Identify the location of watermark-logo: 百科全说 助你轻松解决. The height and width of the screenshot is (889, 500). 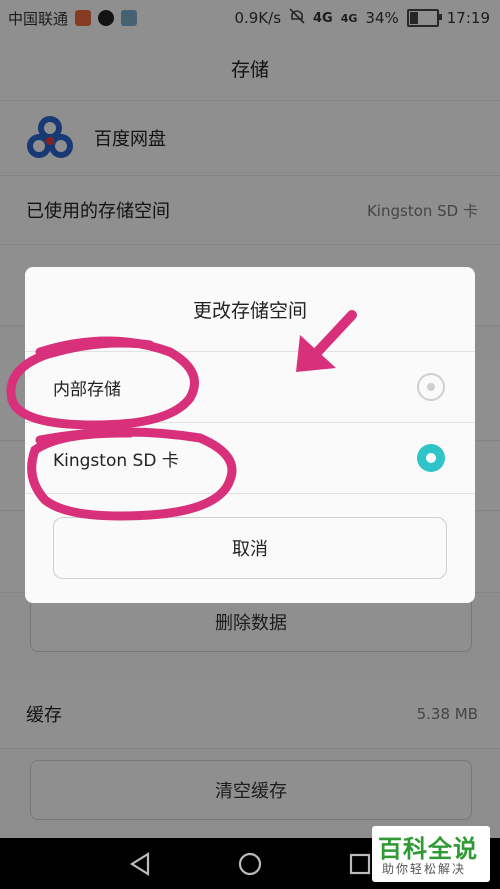
(431, 854).